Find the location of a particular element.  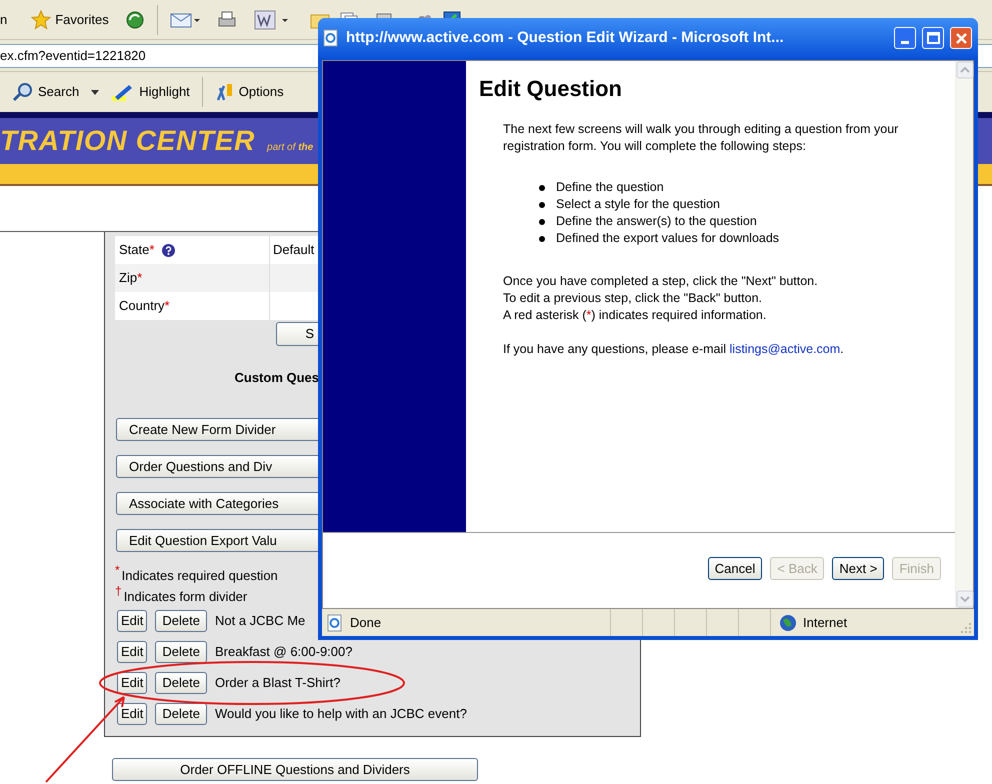

minimize-icon is located at coordinates (905, 42).